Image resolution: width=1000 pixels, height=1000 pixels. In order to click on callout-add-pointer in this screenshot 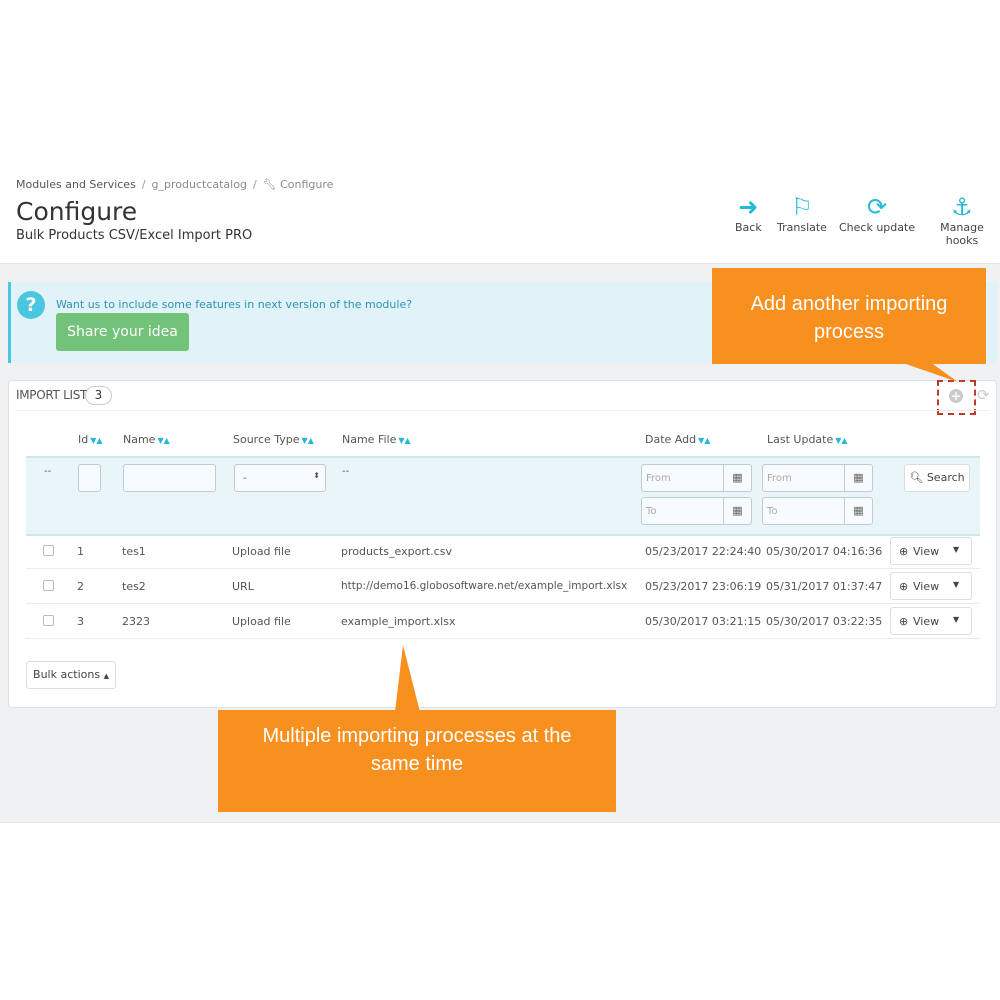, I will do `click(929, 372)`.